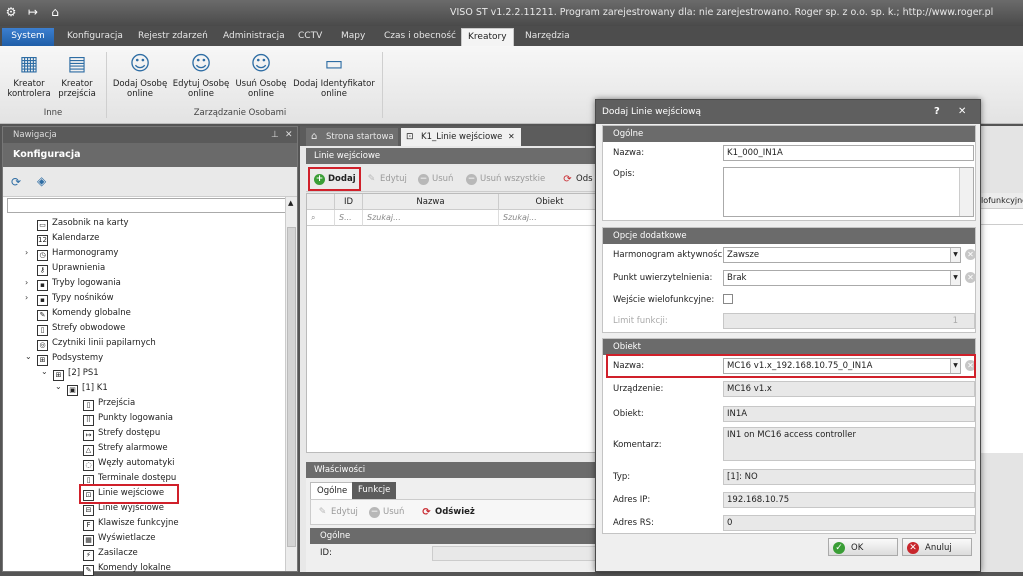  Describe the element at coordinates (728, 299) in the screenshot. I see `wielofunkcyjne-checkbox` at that location.